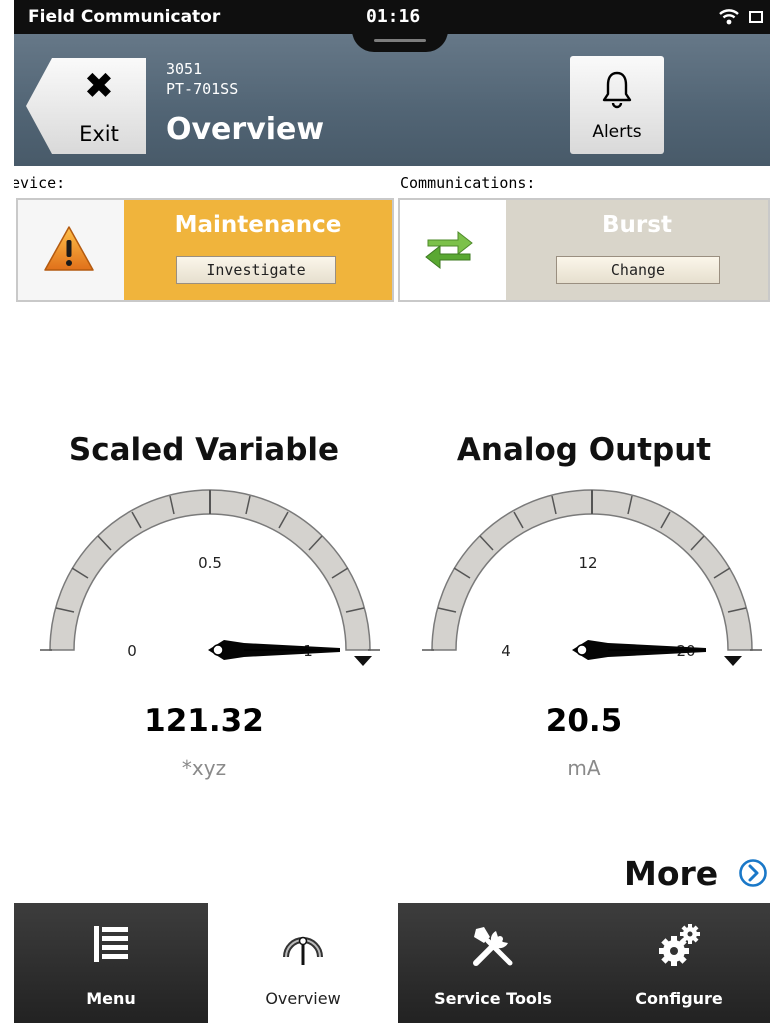  Describe the element at coordinates (124, 17) in the screenshot. I see `app-name: Field Communicator` at that location.